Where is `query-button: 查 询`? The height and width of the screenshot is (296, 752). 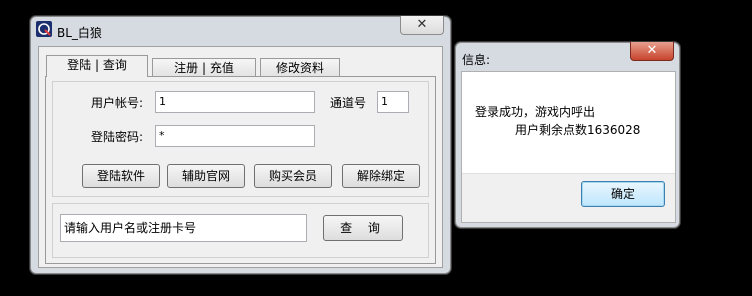 query-button: 查 询 is located at coordinates (363, 228).